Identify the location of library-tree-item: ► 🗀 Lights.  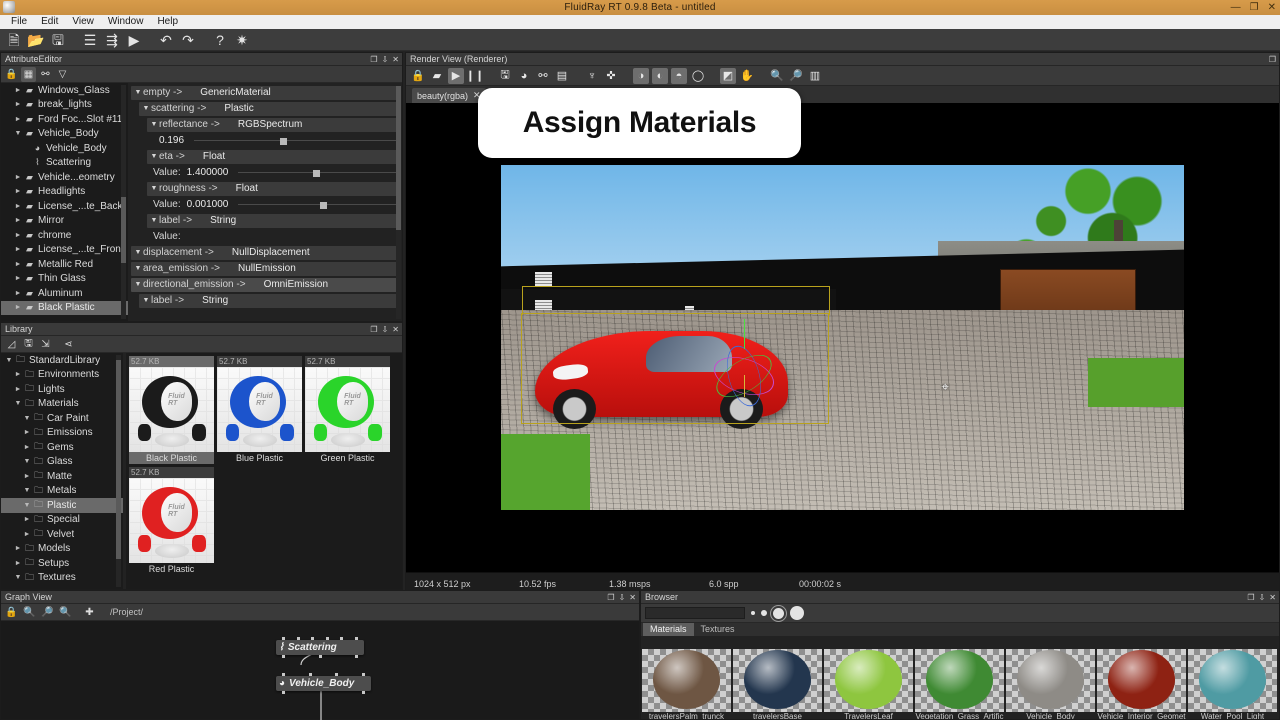
(62, 389).